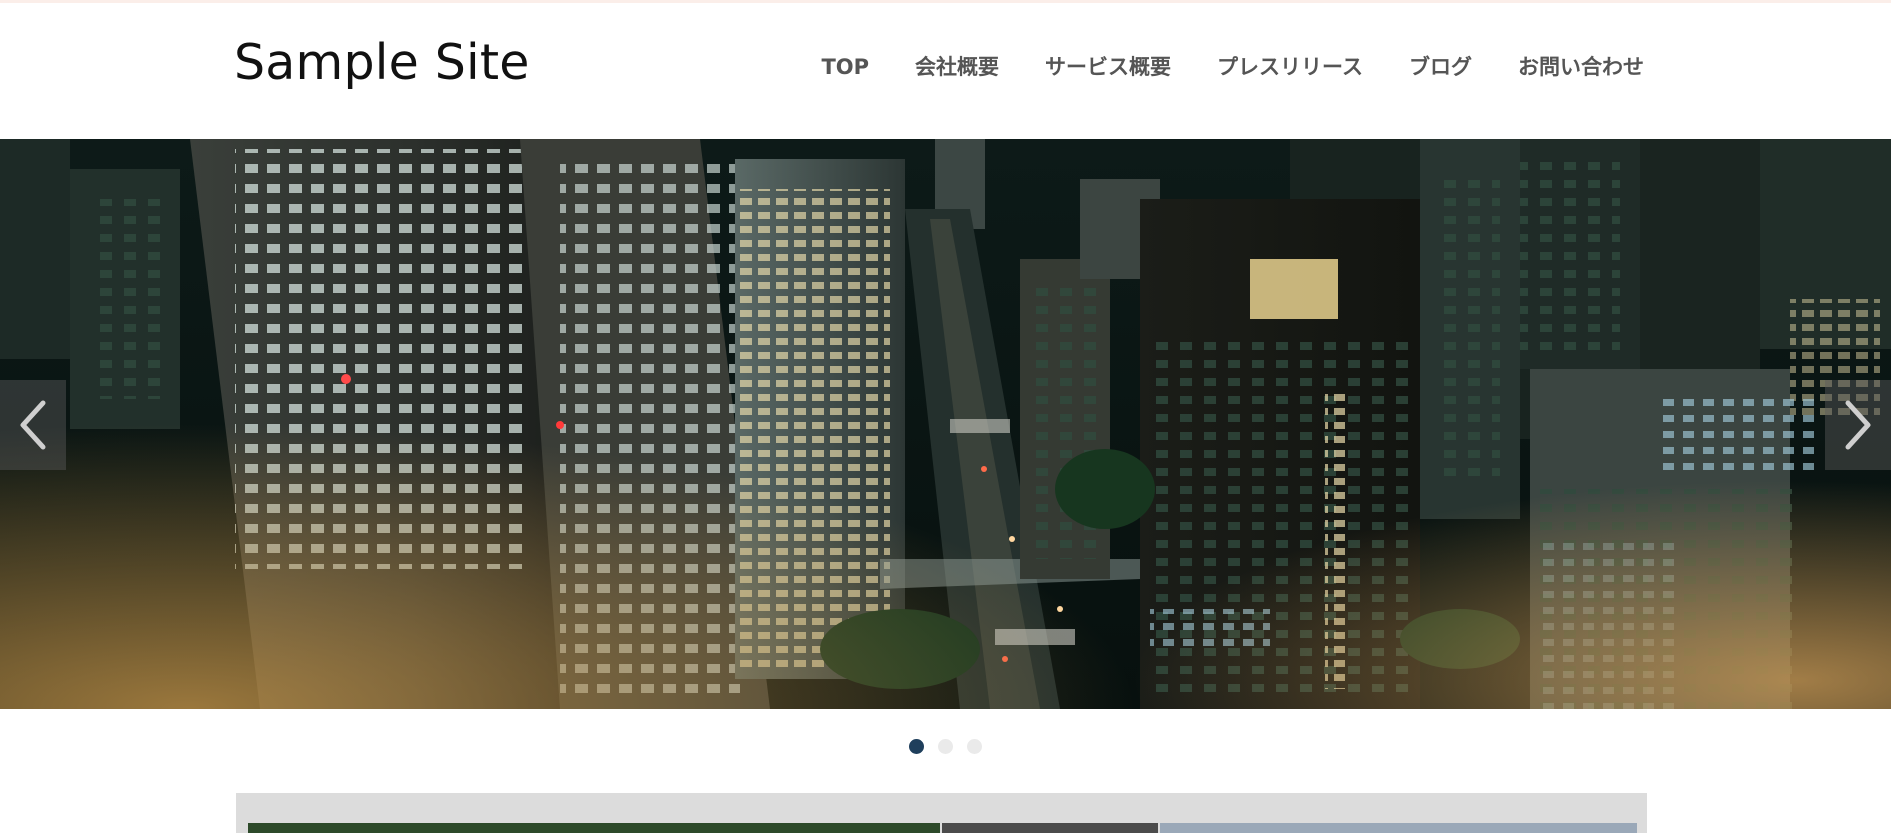 The width and height of the screenshot is (1891, 833). What do you see at coordinates (1290, 67) in the screenshot?
I see `nav-item-press-release: プレスリリース` at bounding box center [1290, 67].